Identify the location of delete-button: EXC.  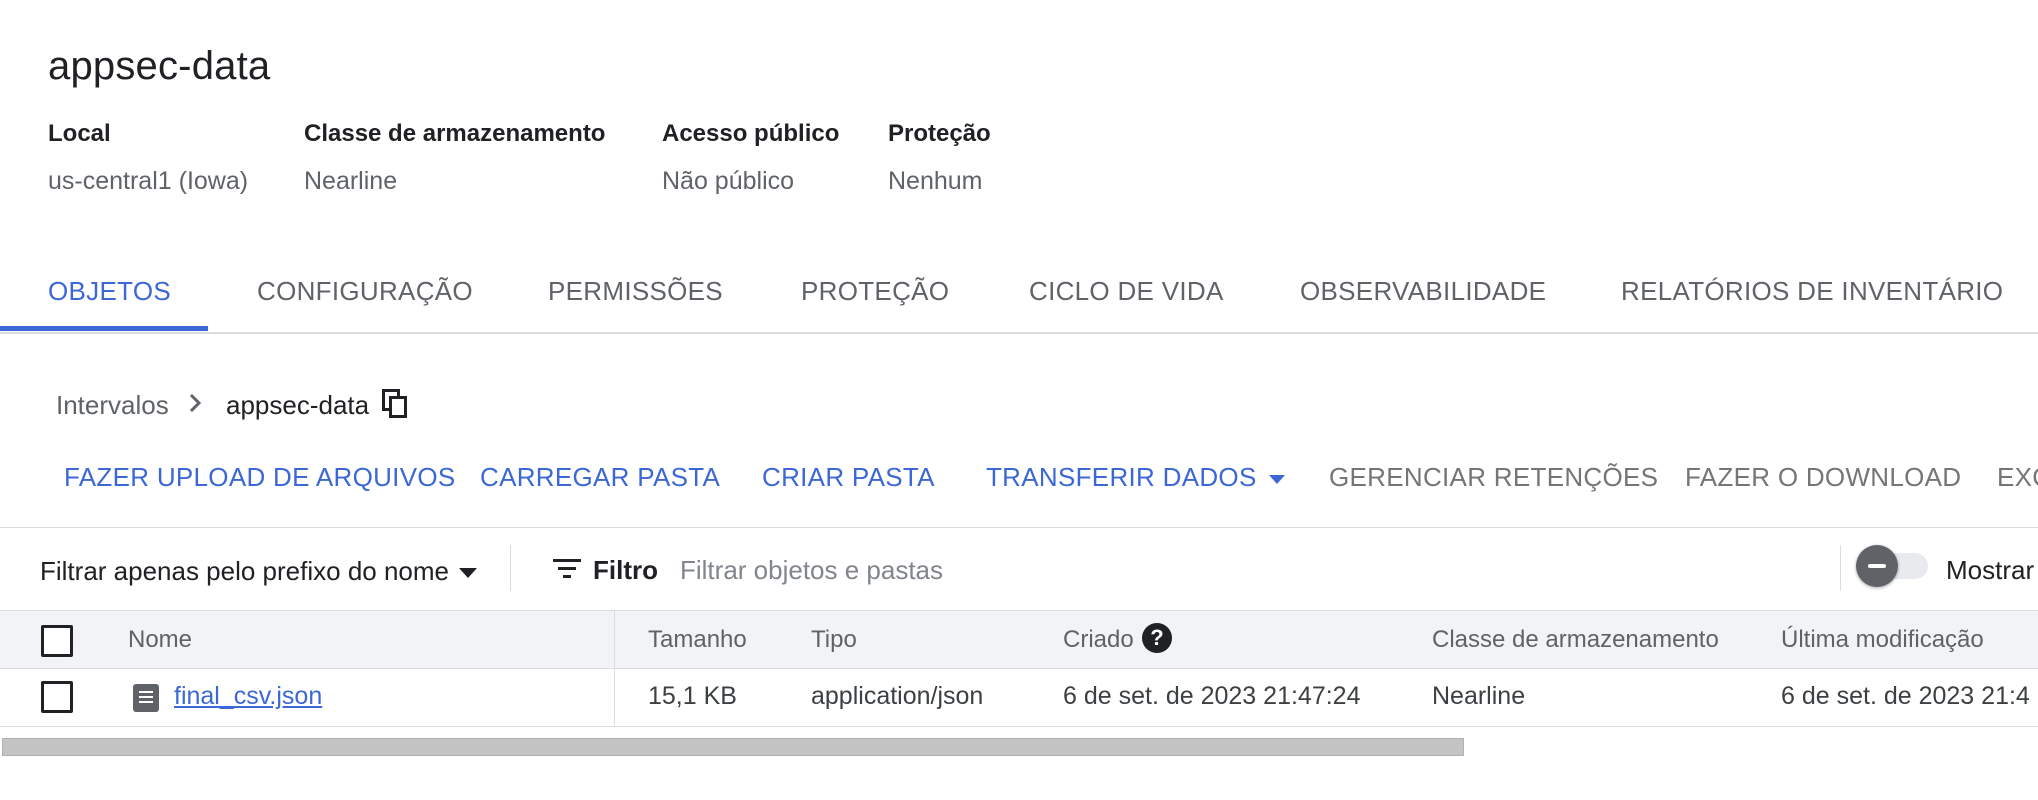
(2017, 477).